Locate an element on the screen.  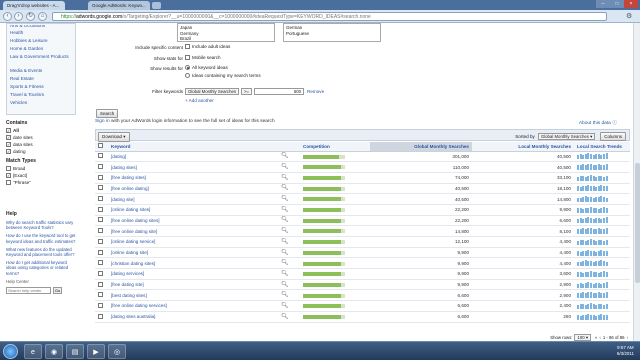
category-item: Law & Government Products is located at coordinates (41, 60).